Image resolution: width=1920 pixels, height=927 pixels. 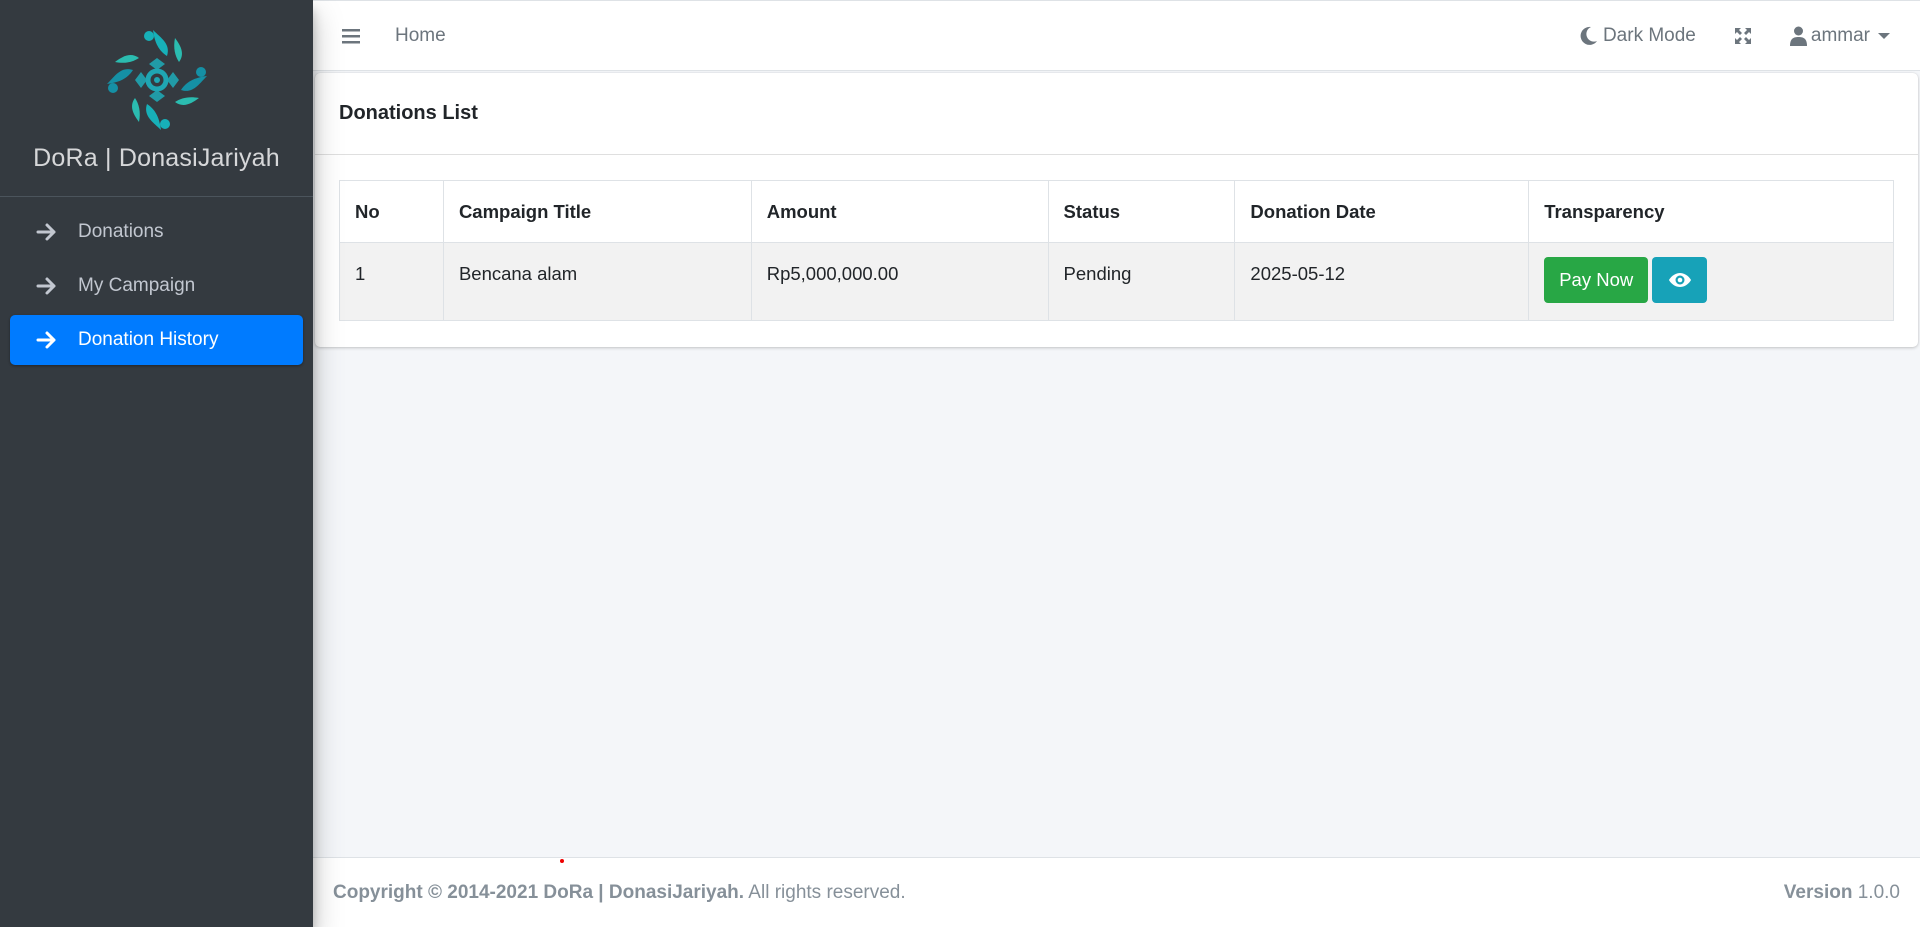 I want to click on column-header-transparency: Transparency, so click(x=1711, y=211).